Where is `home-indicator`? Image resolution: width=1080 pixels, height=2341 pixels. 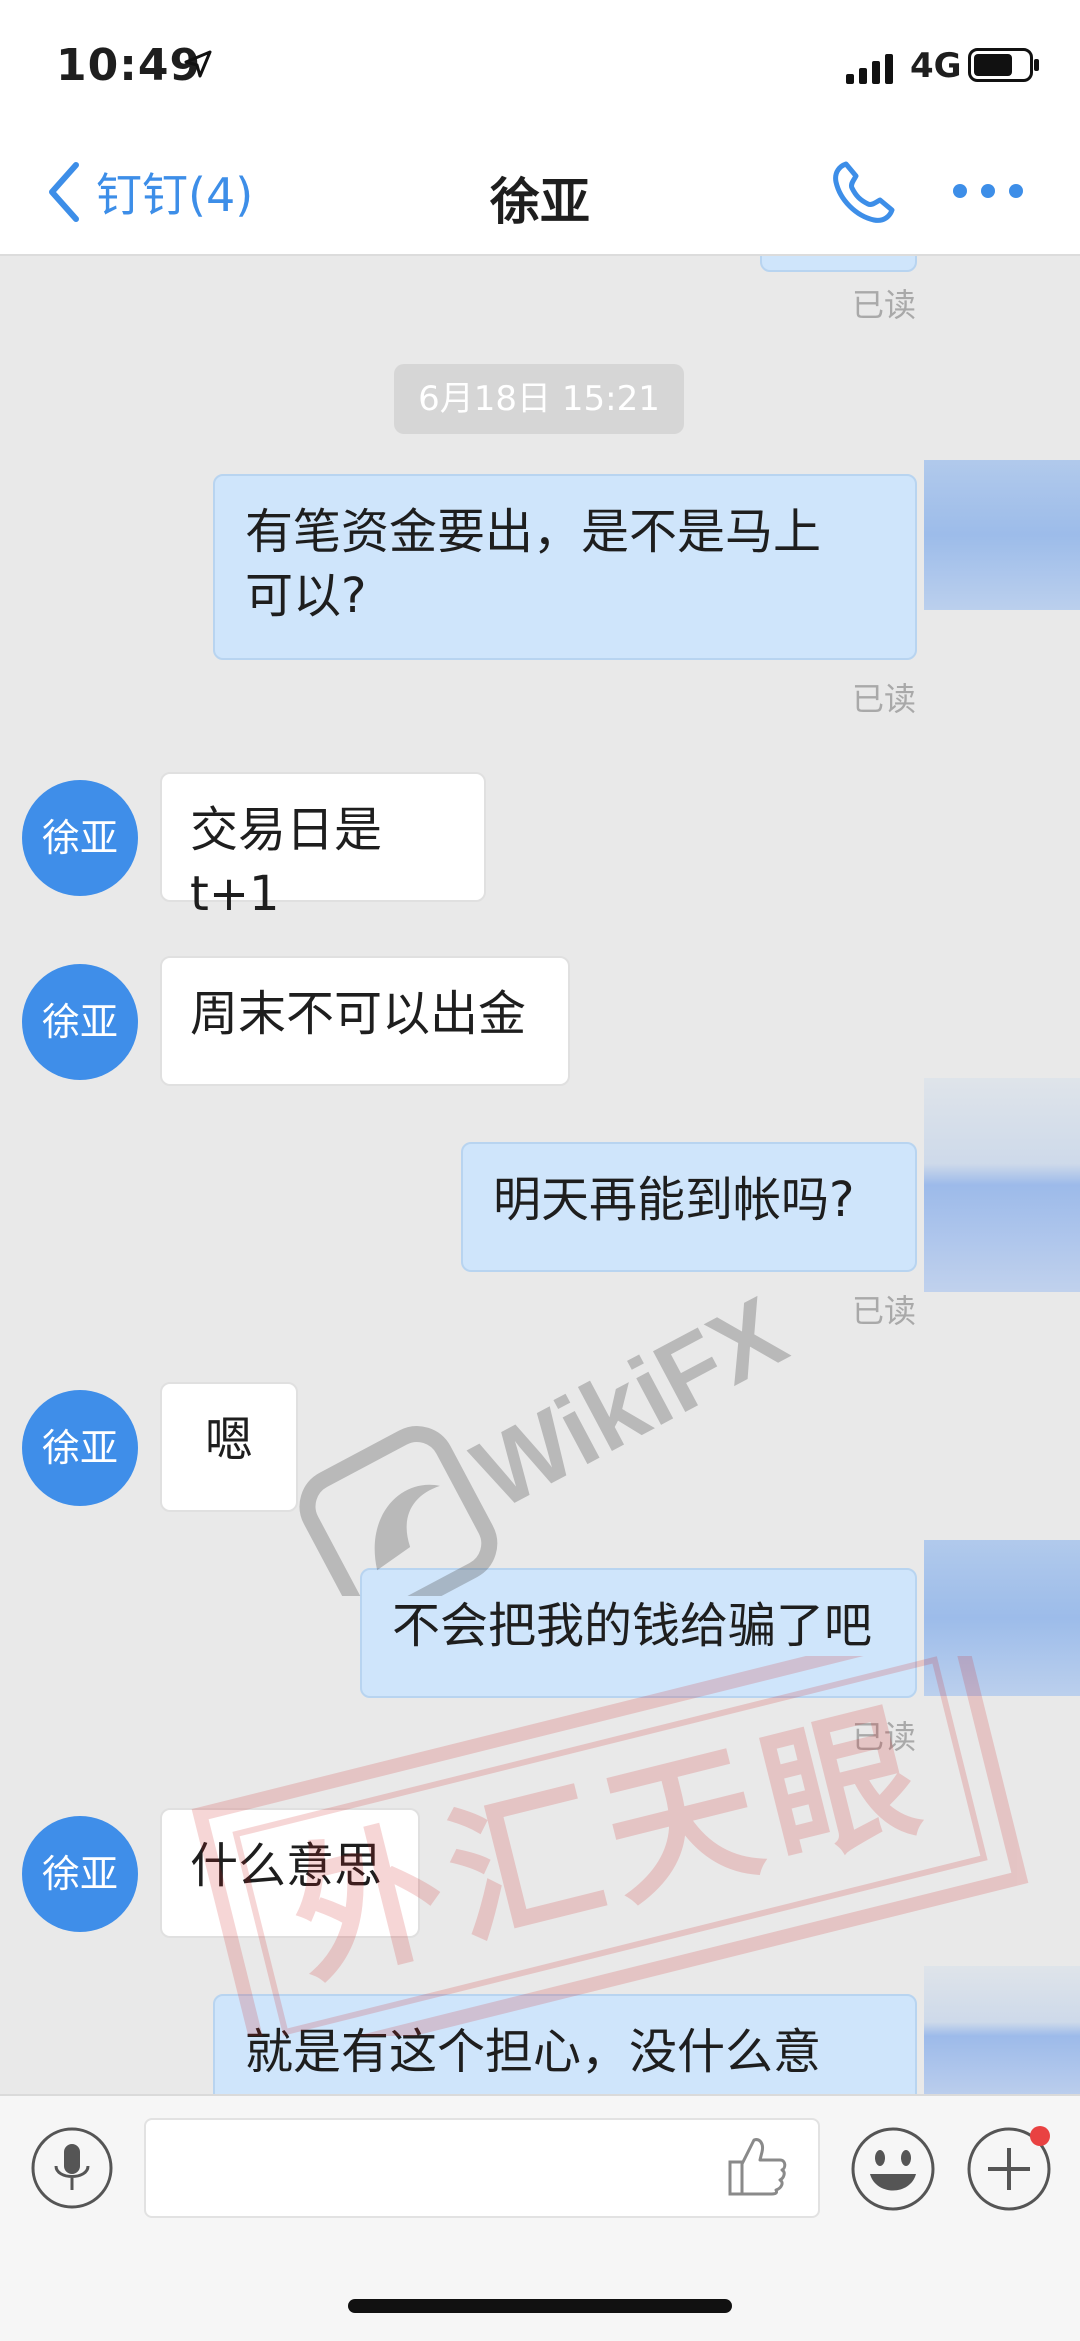 home-indicator is located at coordinates (540, 2306).